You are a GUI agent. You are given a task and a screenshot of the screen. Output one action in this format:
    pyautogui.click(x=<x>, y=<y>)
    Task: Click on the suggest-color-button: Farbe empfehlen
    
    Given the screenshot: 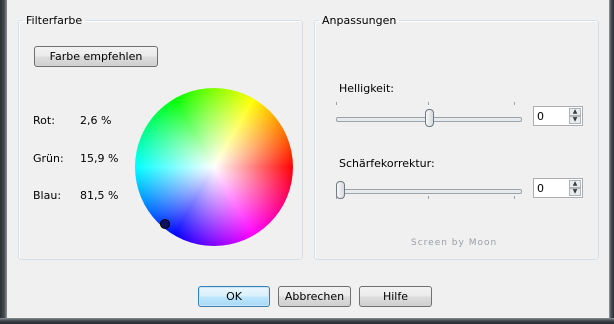 What is the action you would take?
    pyautogui.click(x=96, y=56)
    